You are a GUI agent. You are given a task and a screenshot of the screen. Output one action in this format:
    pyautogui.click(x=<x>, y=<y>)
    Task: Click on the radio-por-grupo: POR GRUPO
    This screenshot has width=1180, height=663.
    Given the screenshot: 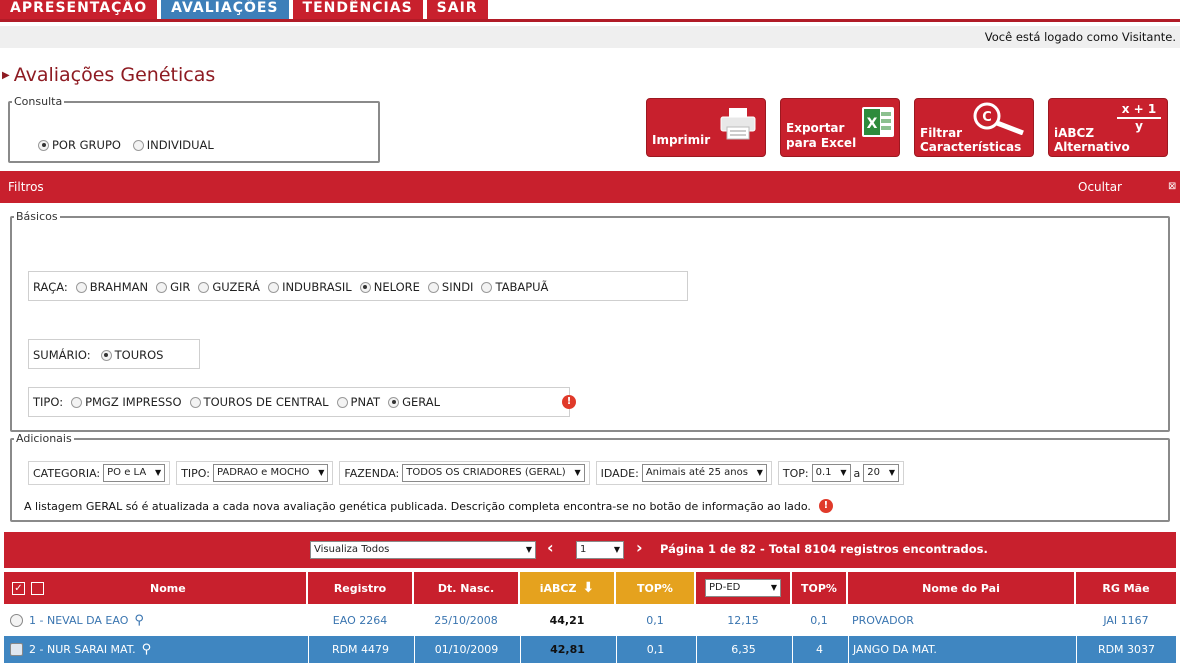 What is the action you would take?
    pyautogui.click(x=79, y=145)
    